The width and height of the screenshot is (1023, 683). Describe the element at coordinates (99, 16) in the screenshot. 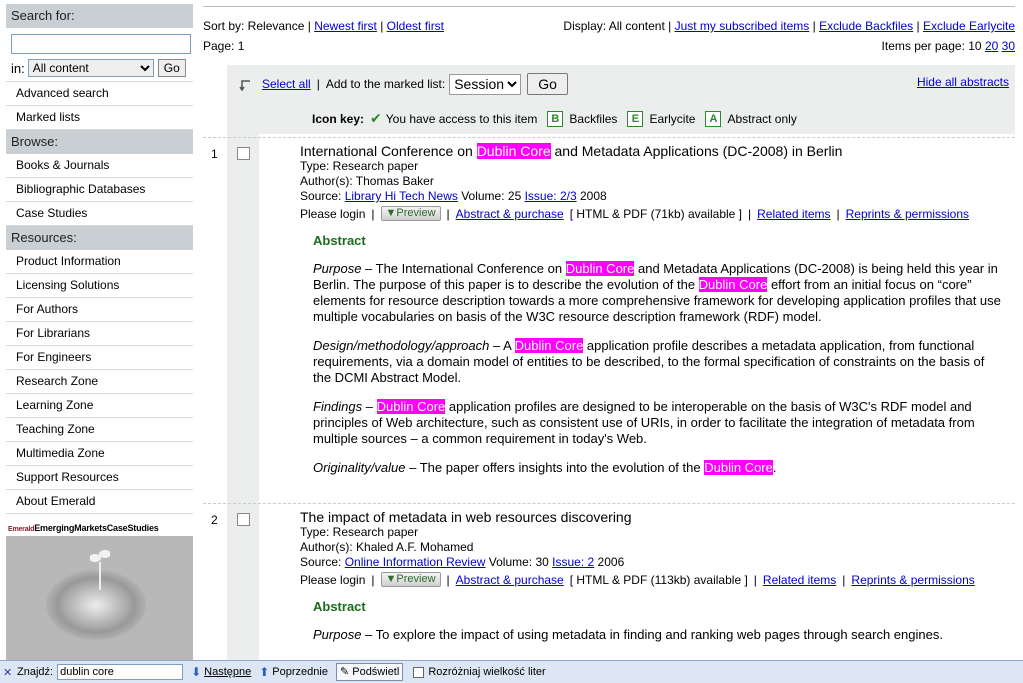

I see `search-header: Search for:` at that location.